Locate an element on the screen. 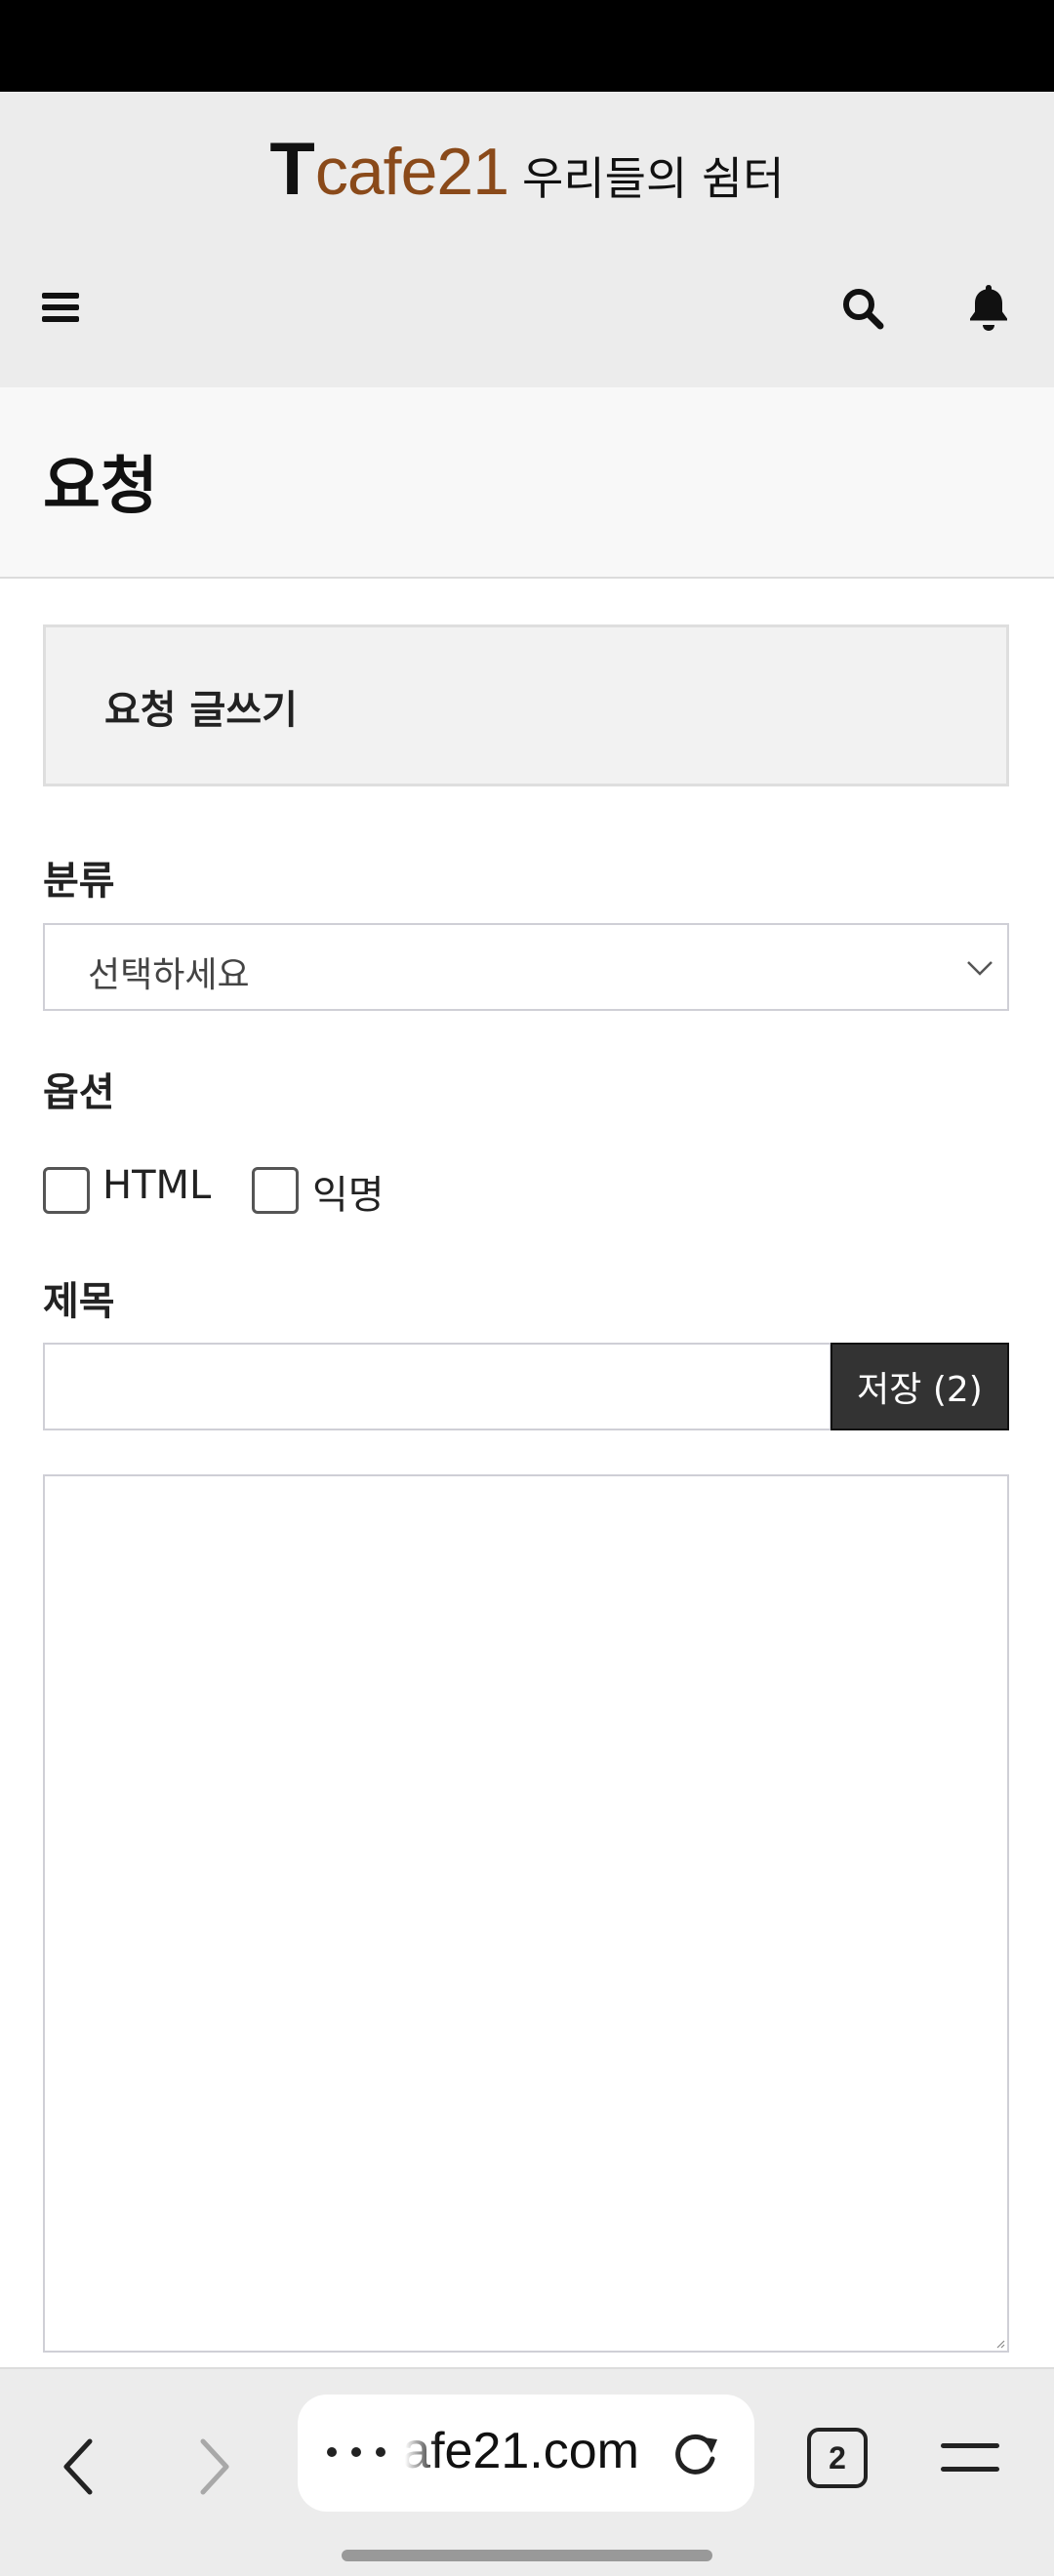 The width and height of the screenshot is (1054, 2576). bell-icon is located at coordinates (988, 308).